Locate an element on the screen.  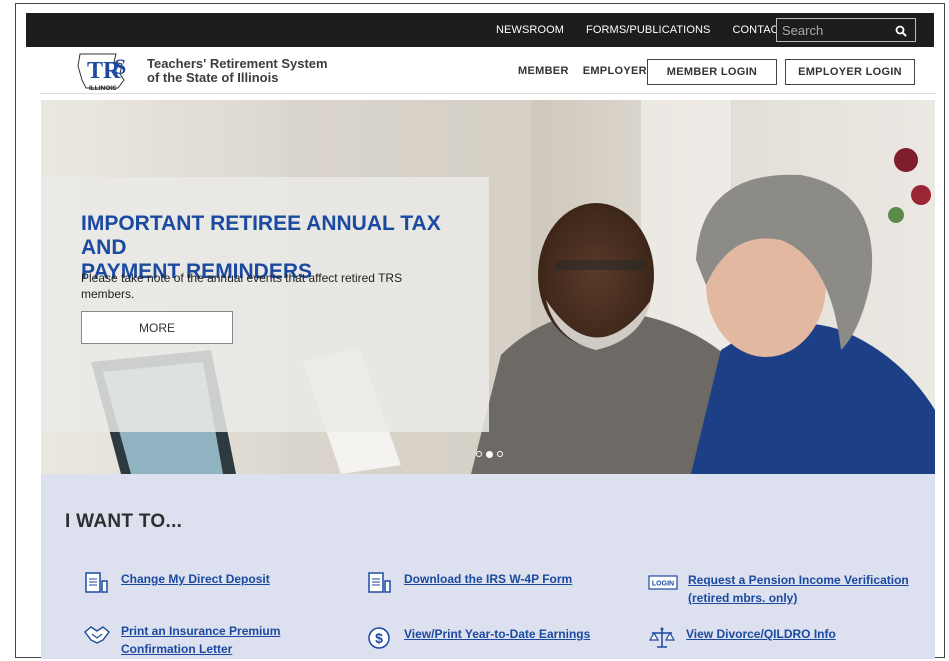
search-icon is located at coordinates (901, 33).